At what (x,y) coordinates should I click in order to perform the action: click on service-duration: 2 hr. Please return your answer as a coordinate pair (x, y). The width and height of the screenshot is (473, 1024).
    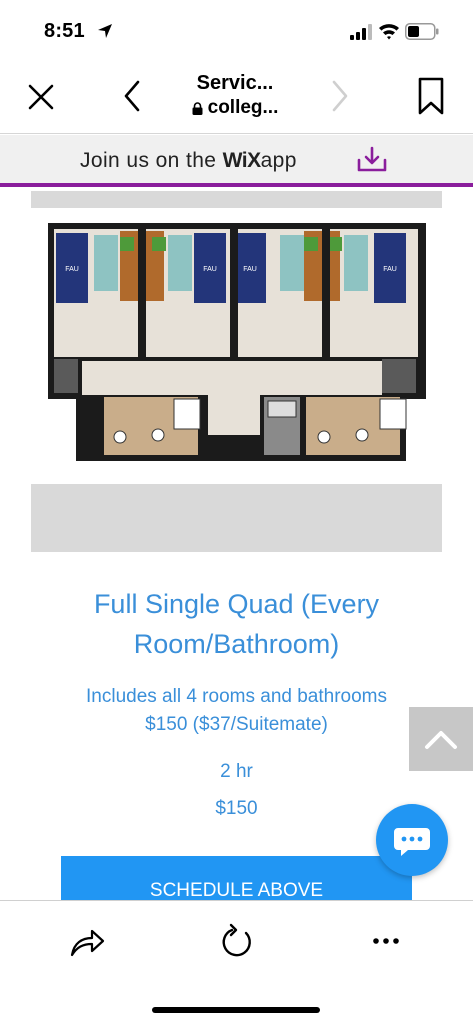
    Looking at the image, I should click on (236, 771).